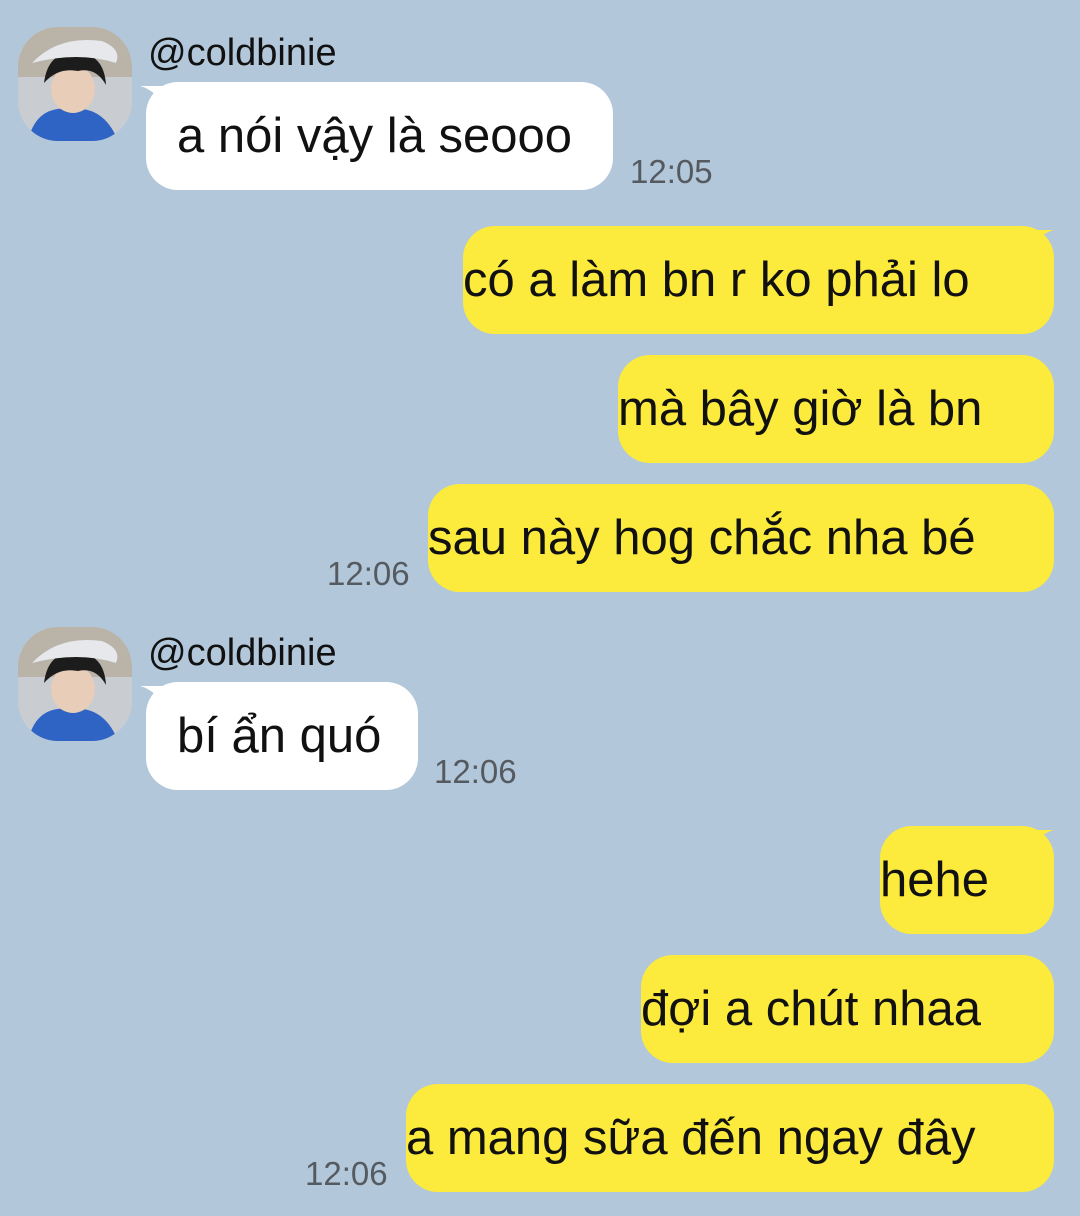  I want to click on incoming-message: a nói vậy là seooo, so click(379, 136).